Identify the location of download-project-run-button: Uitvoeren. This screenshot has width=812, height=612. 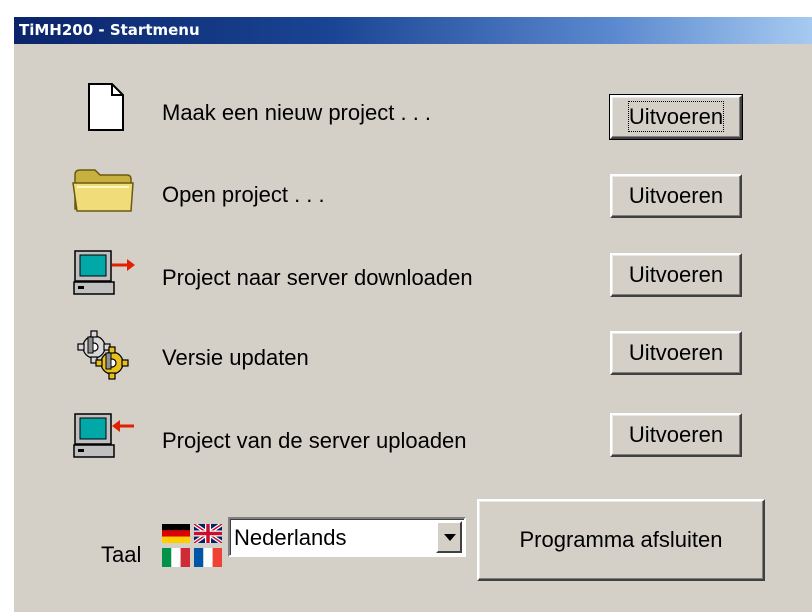
(676, 275).